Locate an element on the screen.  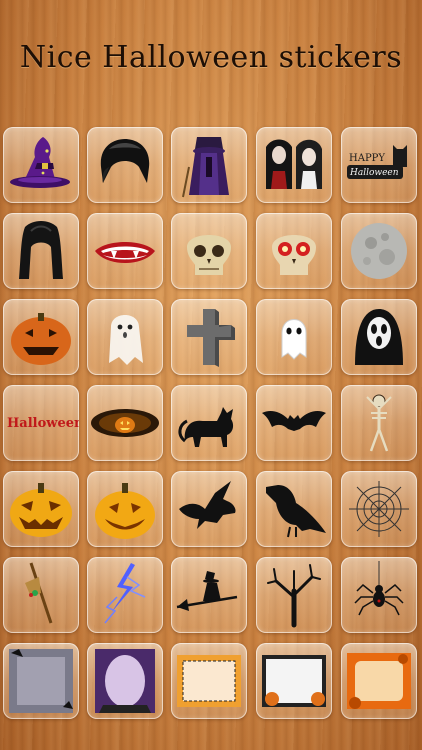
purple-frame-icon is located at coordinates (125, 681).